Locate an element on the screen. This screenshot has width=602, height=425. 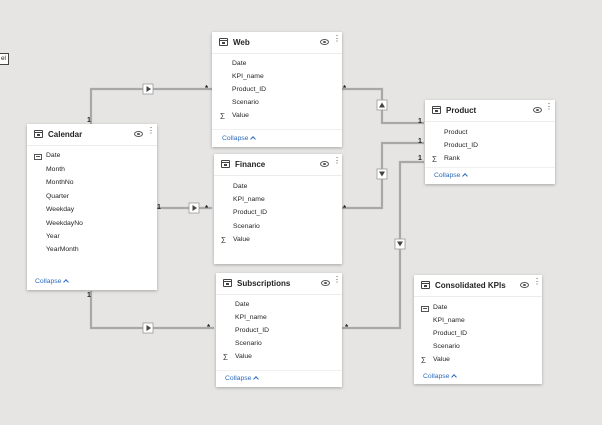
field-row: Month is located at coordinates (92, 171).